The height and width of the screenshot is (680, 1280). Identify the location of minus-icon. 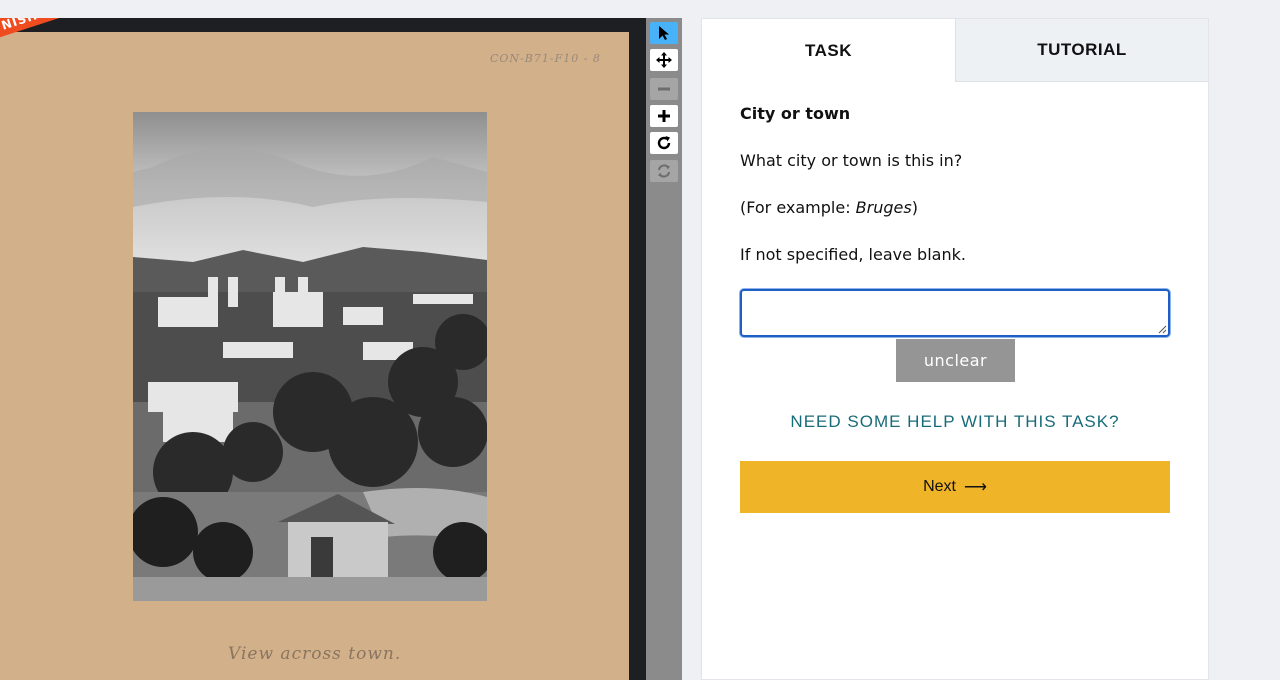
(664, 89).